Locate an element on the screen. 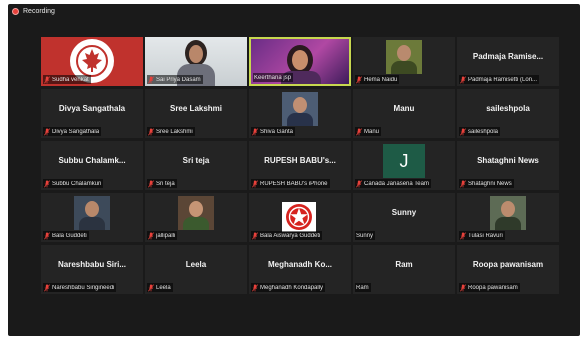 The width and height of the screenshot is (584, 342). participant-display-name: saileshpola is located at coordinates (508, 108).